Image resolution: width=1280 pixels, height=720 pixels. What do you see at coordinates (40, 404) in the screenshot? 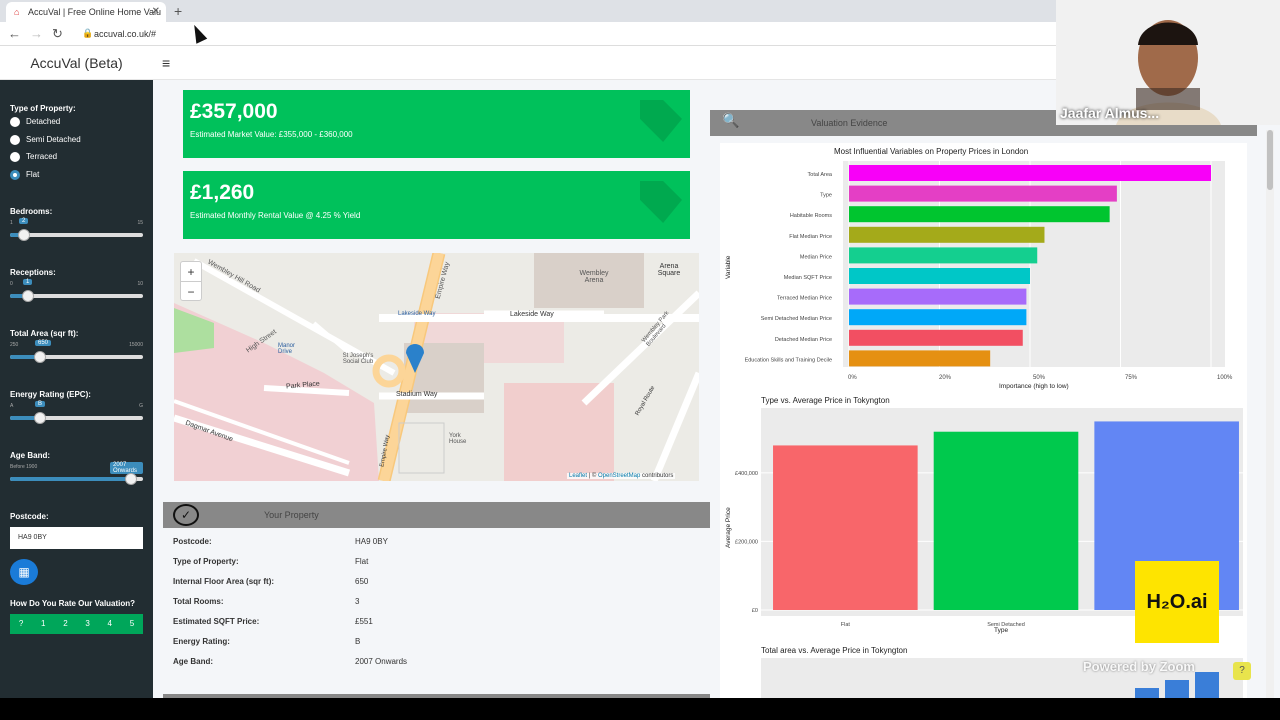
I see `slider-value: B` at bounding box center [40, 404].